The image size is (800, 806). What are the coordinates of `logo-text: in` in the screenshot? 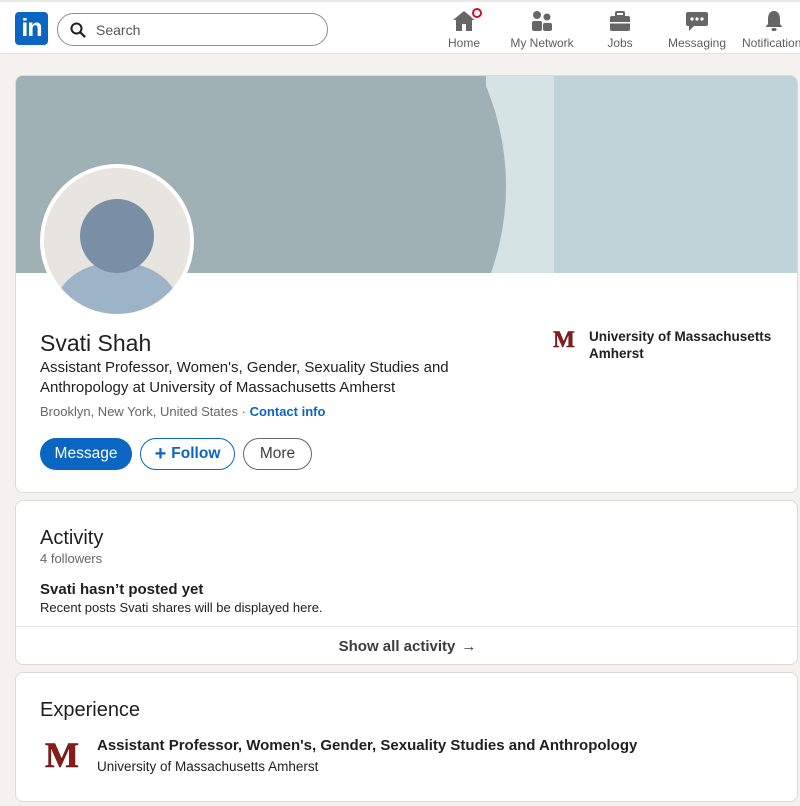 It's located at (31, 28).